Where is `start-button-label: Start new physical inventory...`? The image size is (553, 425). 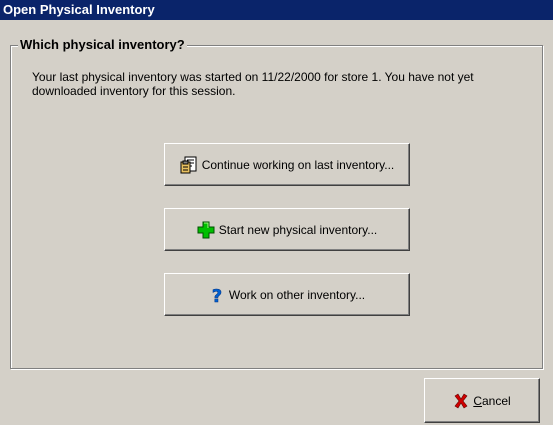 start-button-label: Start new physical inventory... is located at coordinates (298, 229).